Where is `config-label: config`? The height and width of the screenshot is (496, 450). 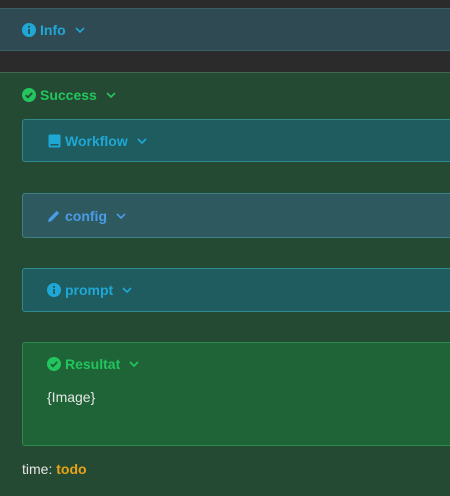
config-label: config is located at coordinates (86, 216).